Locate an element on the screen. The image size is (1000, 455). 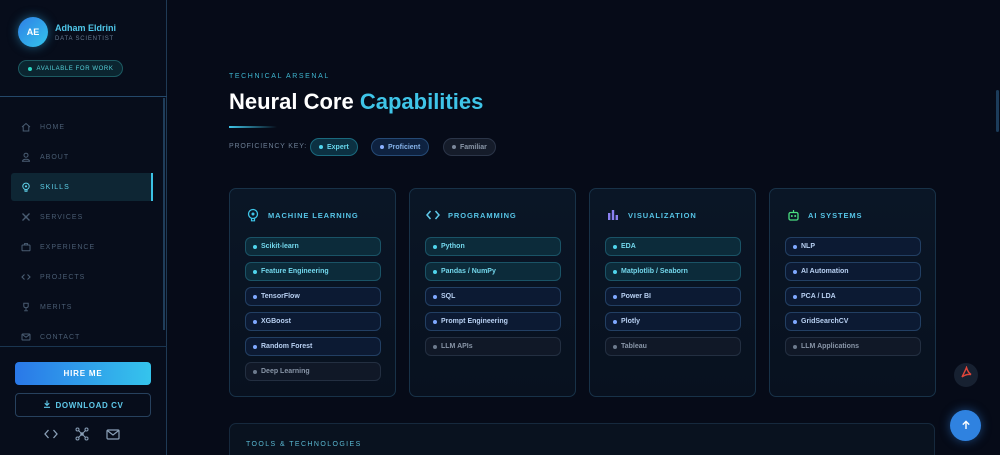
sidebar-item-services: SERVICES is located at coordinates (82, 217).